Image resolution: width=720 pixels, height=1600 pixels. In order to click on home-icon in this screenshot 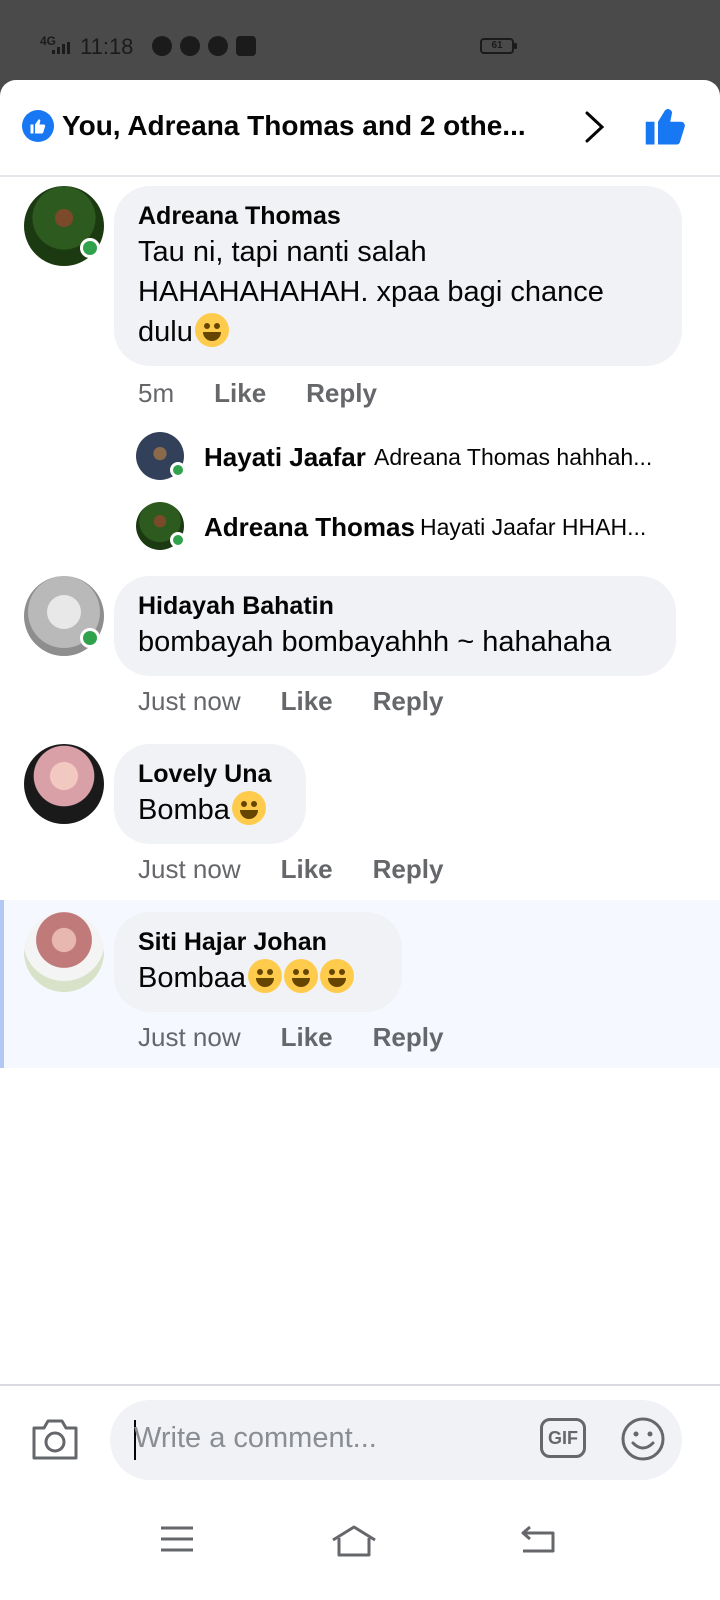, I will do `click(354, 1541)`.